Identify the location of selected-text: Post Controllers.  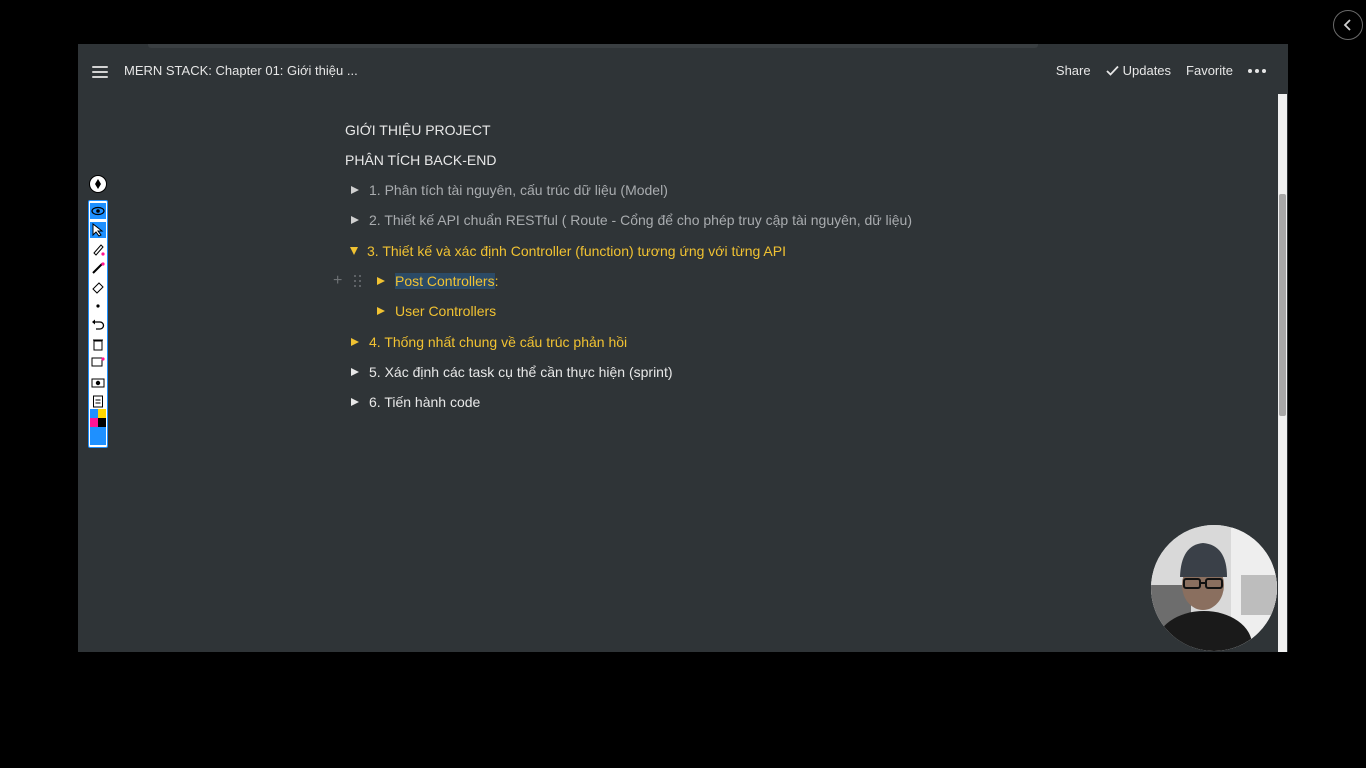
(445, 281).